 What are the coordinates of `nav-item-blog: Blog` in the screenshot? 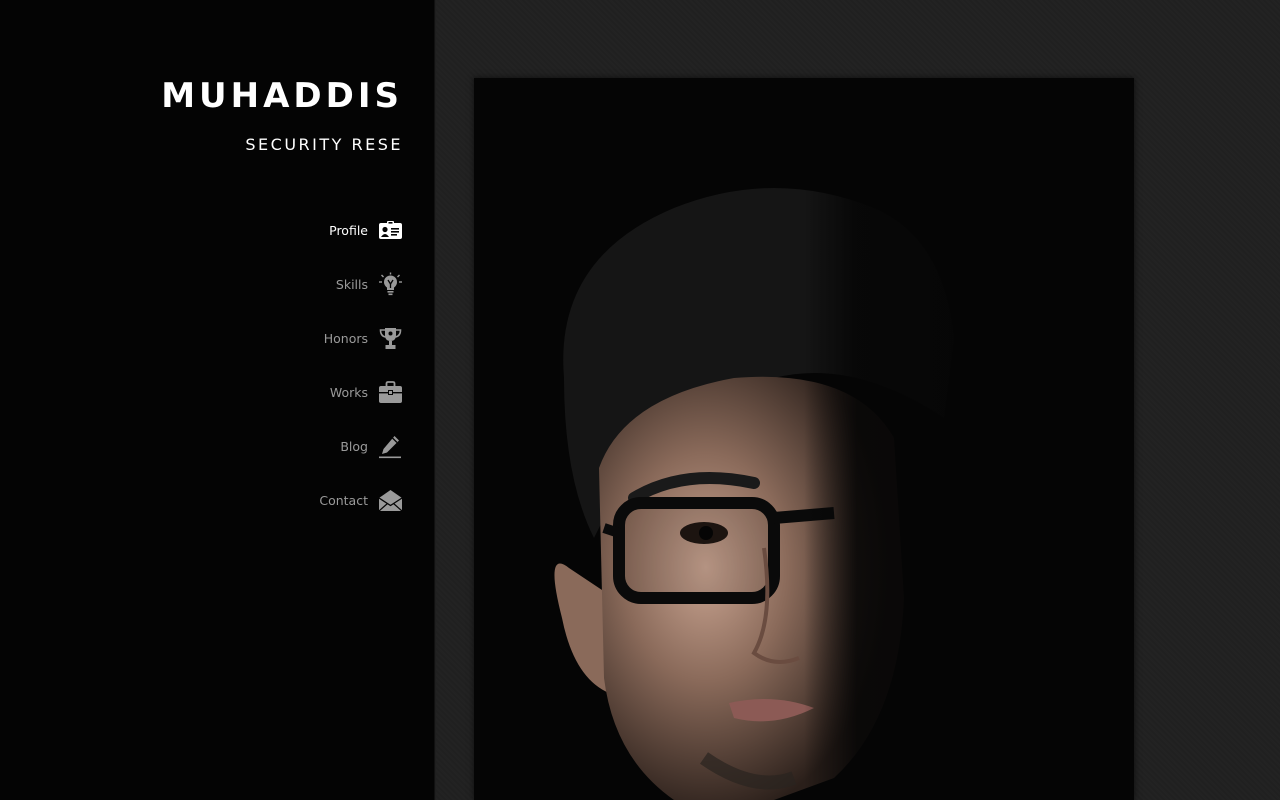 It's located at (361, 446).